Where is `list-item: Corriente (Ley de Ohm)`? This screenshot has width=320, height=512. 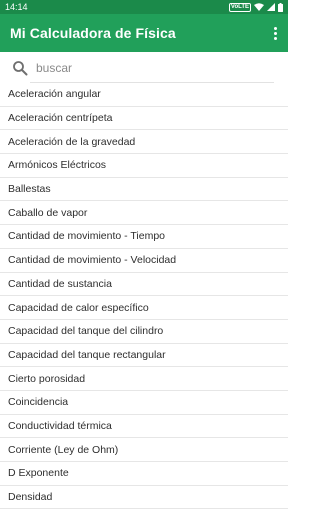 list-item: Corriente (Ley de Ohm) is located at coordinates (144, 450).